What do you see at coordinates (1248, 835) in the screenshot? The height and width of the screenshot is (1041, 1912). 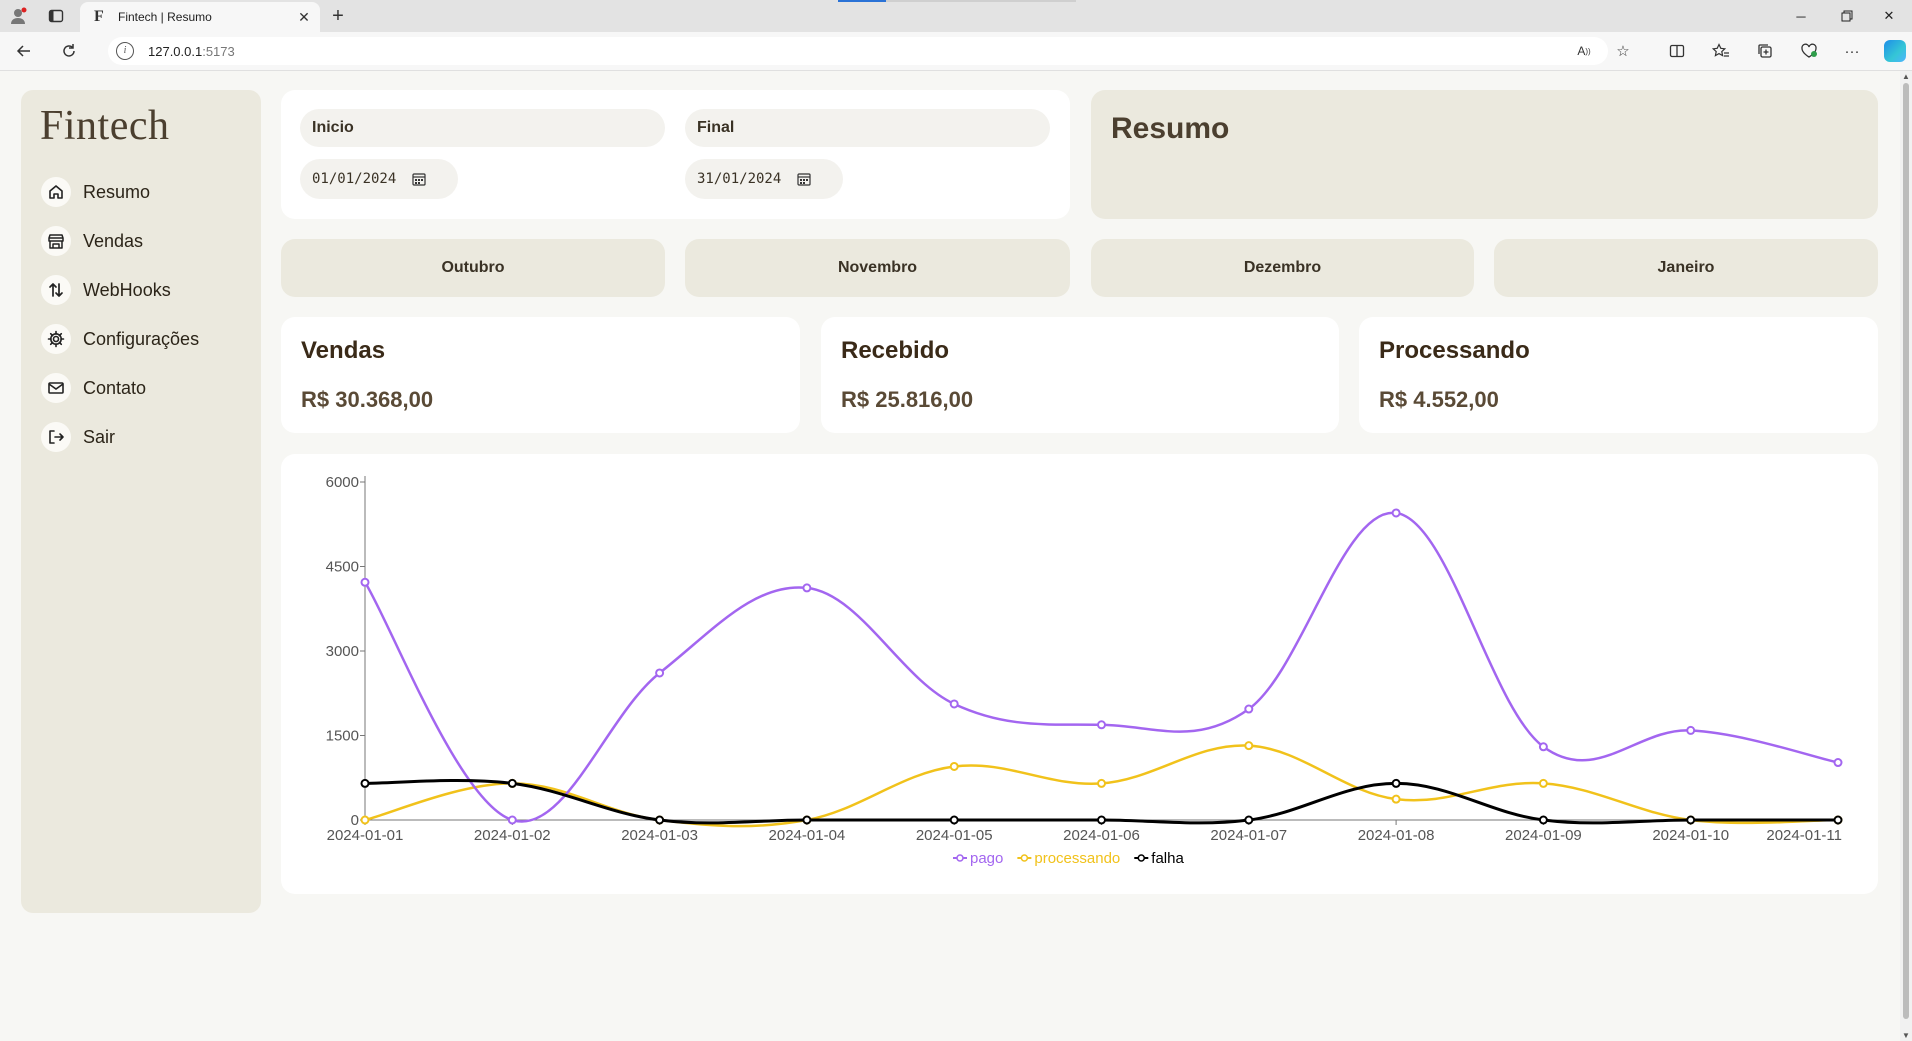 I see `x-tick-label: 2024-01-07` at bounding box center [1248, 835].